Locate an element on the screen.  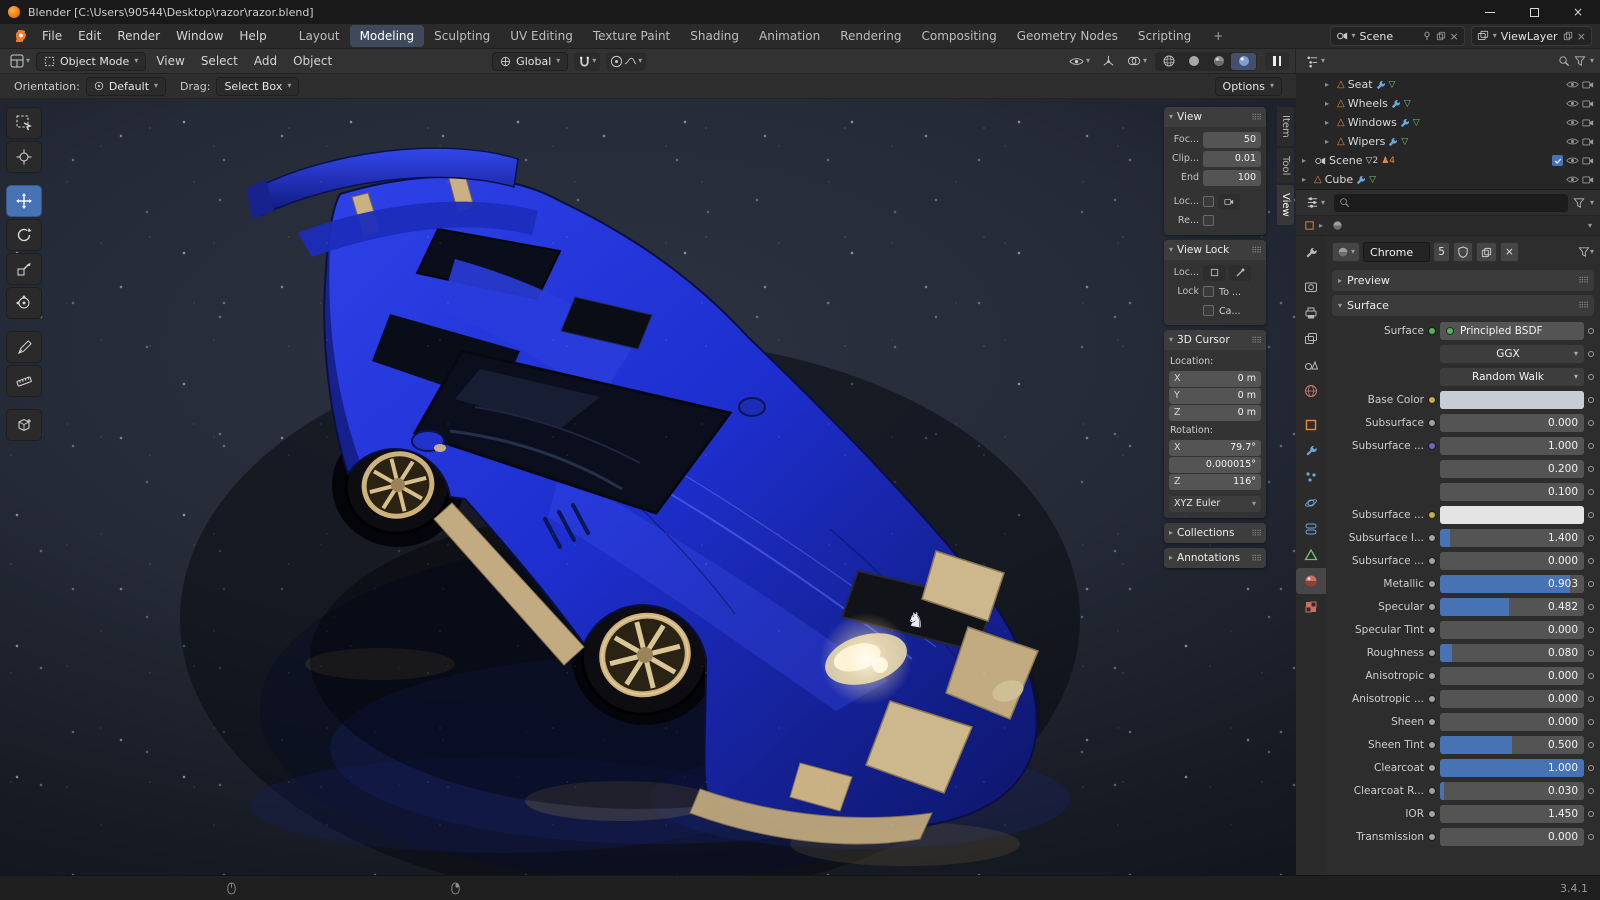
outliner-object-row: ▸ △ Wheels ▽ is located at coordinates (1448, 103).